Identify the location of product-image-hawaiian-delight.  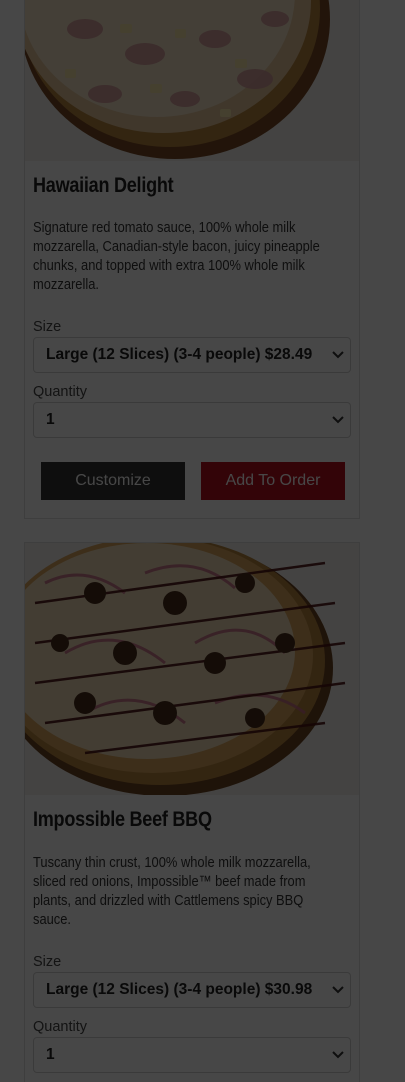
(192, 80).